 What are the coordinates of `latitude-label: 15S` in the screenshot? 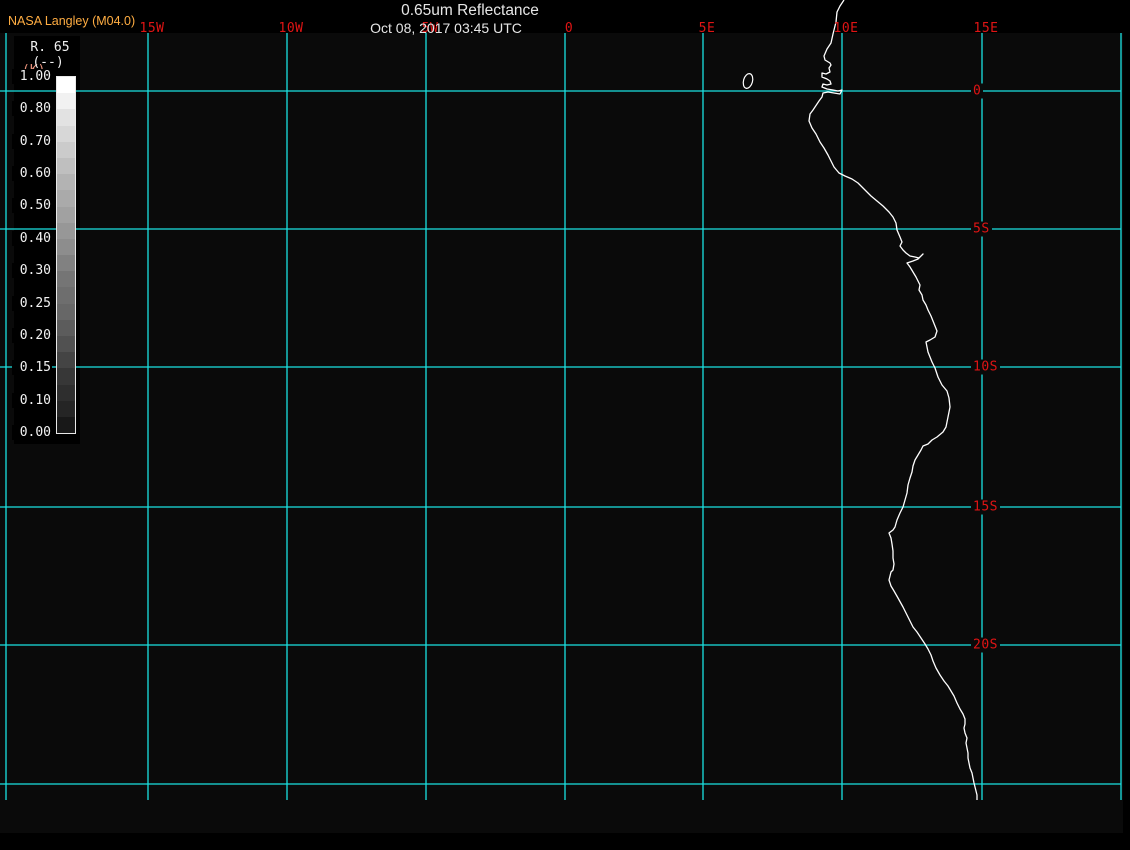 It's located at (985, 507).